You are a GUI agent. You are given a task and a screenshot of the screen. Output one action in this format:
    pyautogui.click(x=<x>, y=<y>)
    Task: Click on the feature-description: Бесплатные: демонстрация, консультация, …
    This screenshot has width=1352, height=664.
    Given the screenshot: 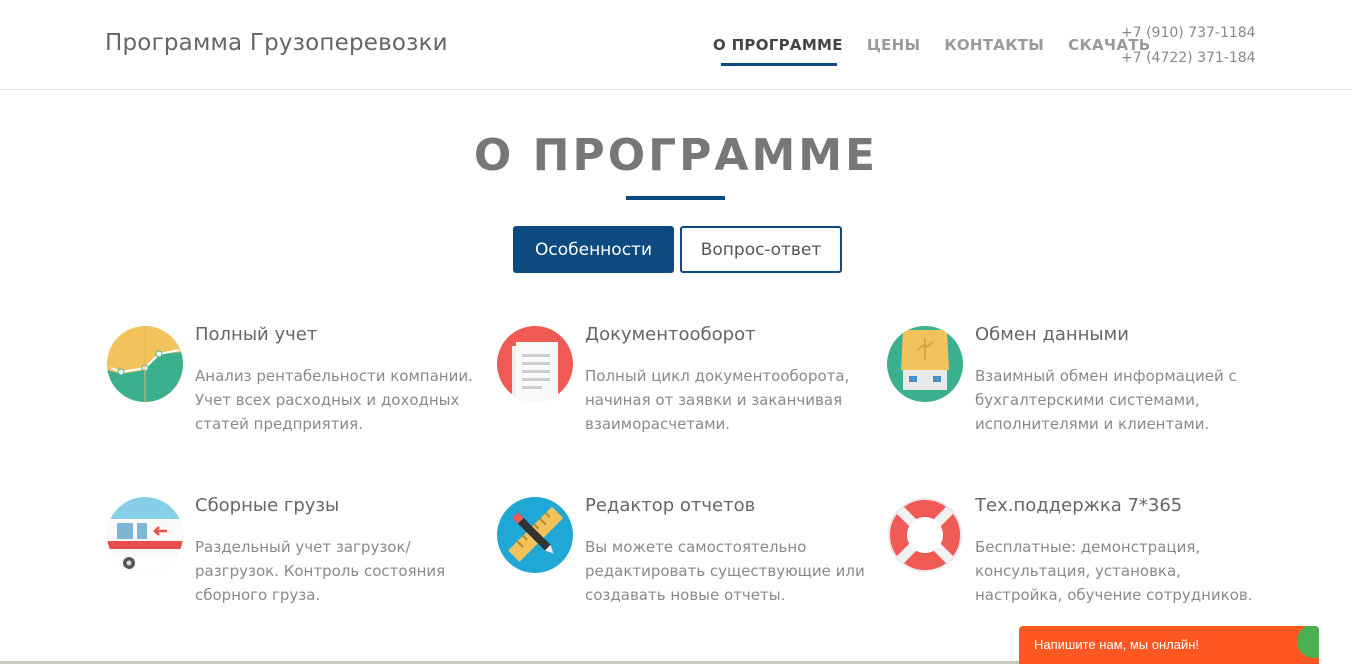 What is the action you would take?
    pyautogui.click(x=1114, y=571)
    